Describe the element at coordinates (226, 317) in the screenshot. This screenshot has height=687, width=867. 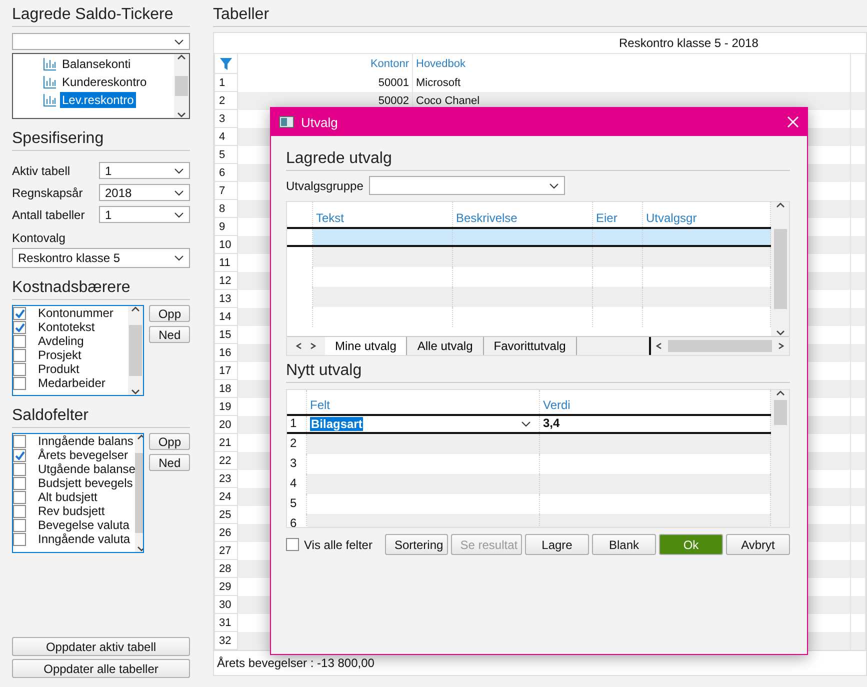
I see `row-number: 14` at that location.